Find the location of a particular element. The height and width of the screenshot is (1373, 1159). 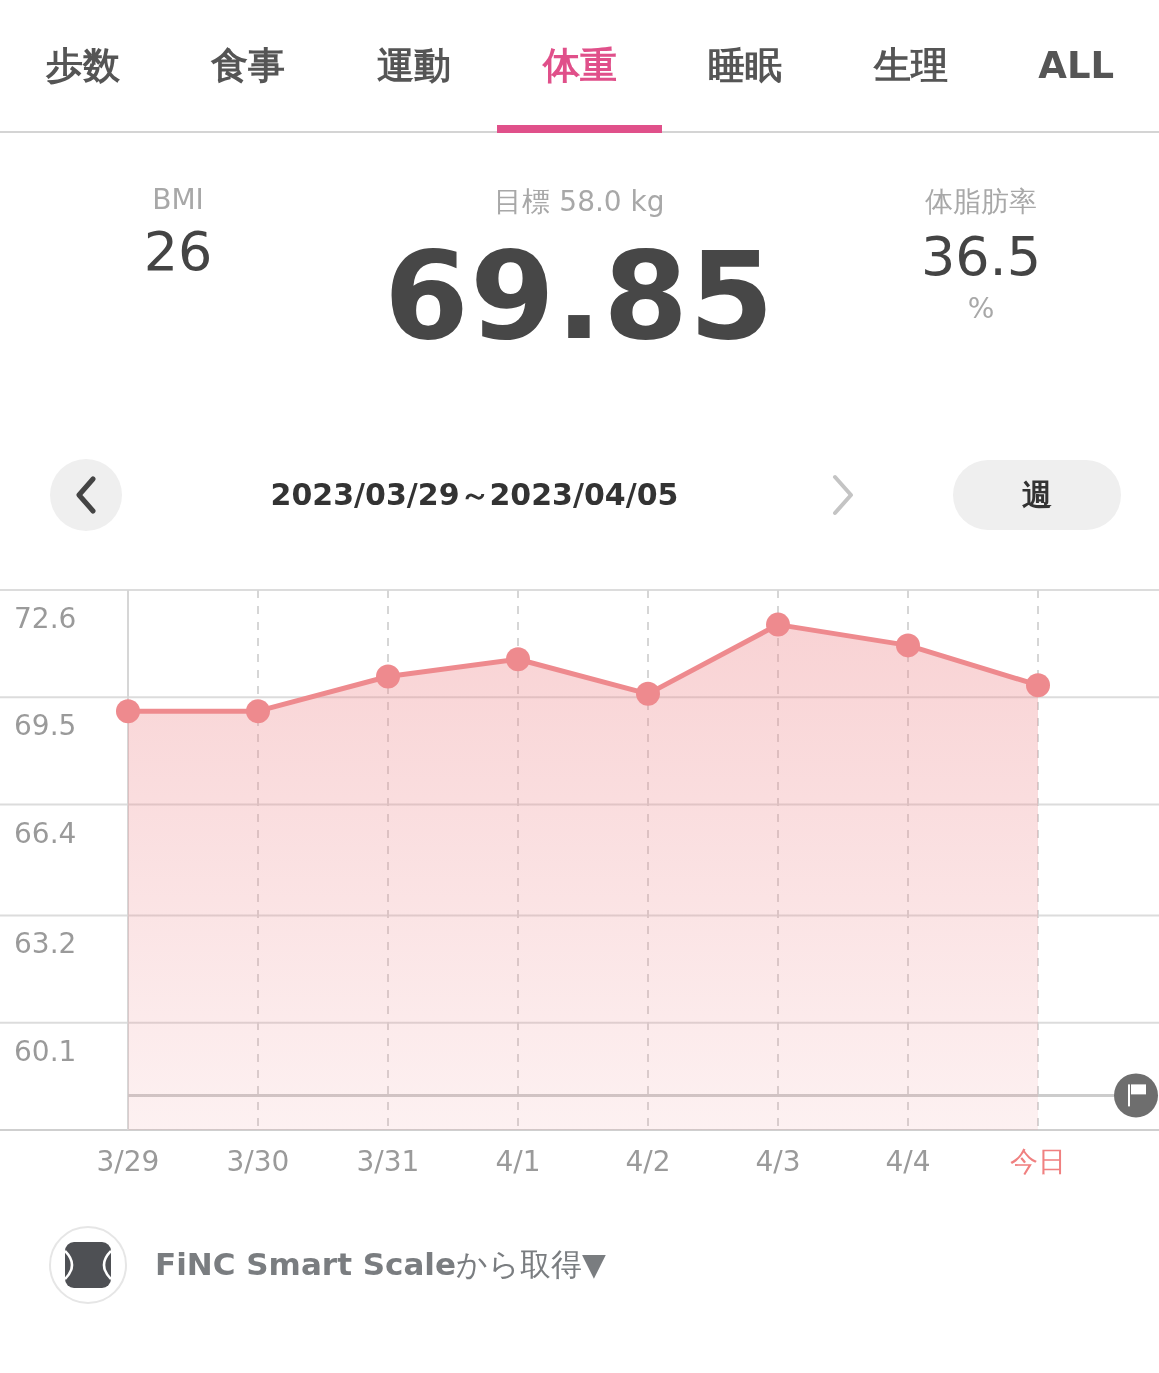

body-fat-value: 36.5 is located at coordinates (981, 256).